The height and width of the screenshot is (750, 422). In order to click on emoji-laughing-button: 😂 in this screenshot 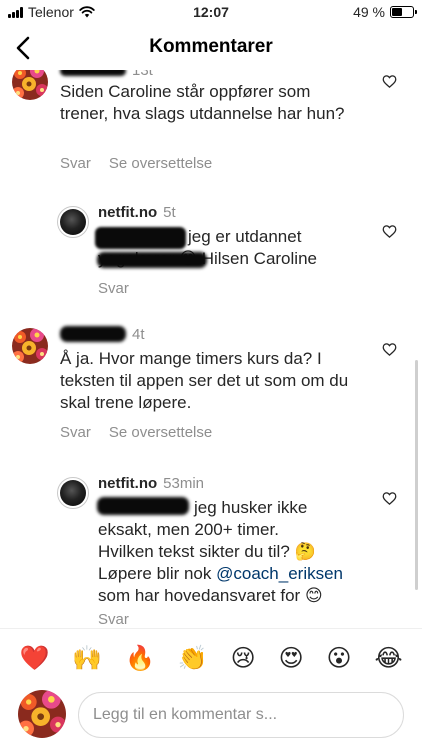, I will do `click(388, 659)`.